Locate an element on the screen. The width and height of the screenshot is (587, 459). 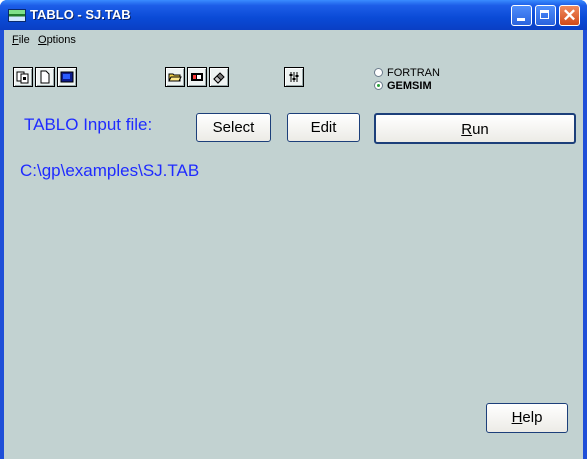
title-bar: TABLO - SJ.TAB ✕ is located at coordinates (293, 15).